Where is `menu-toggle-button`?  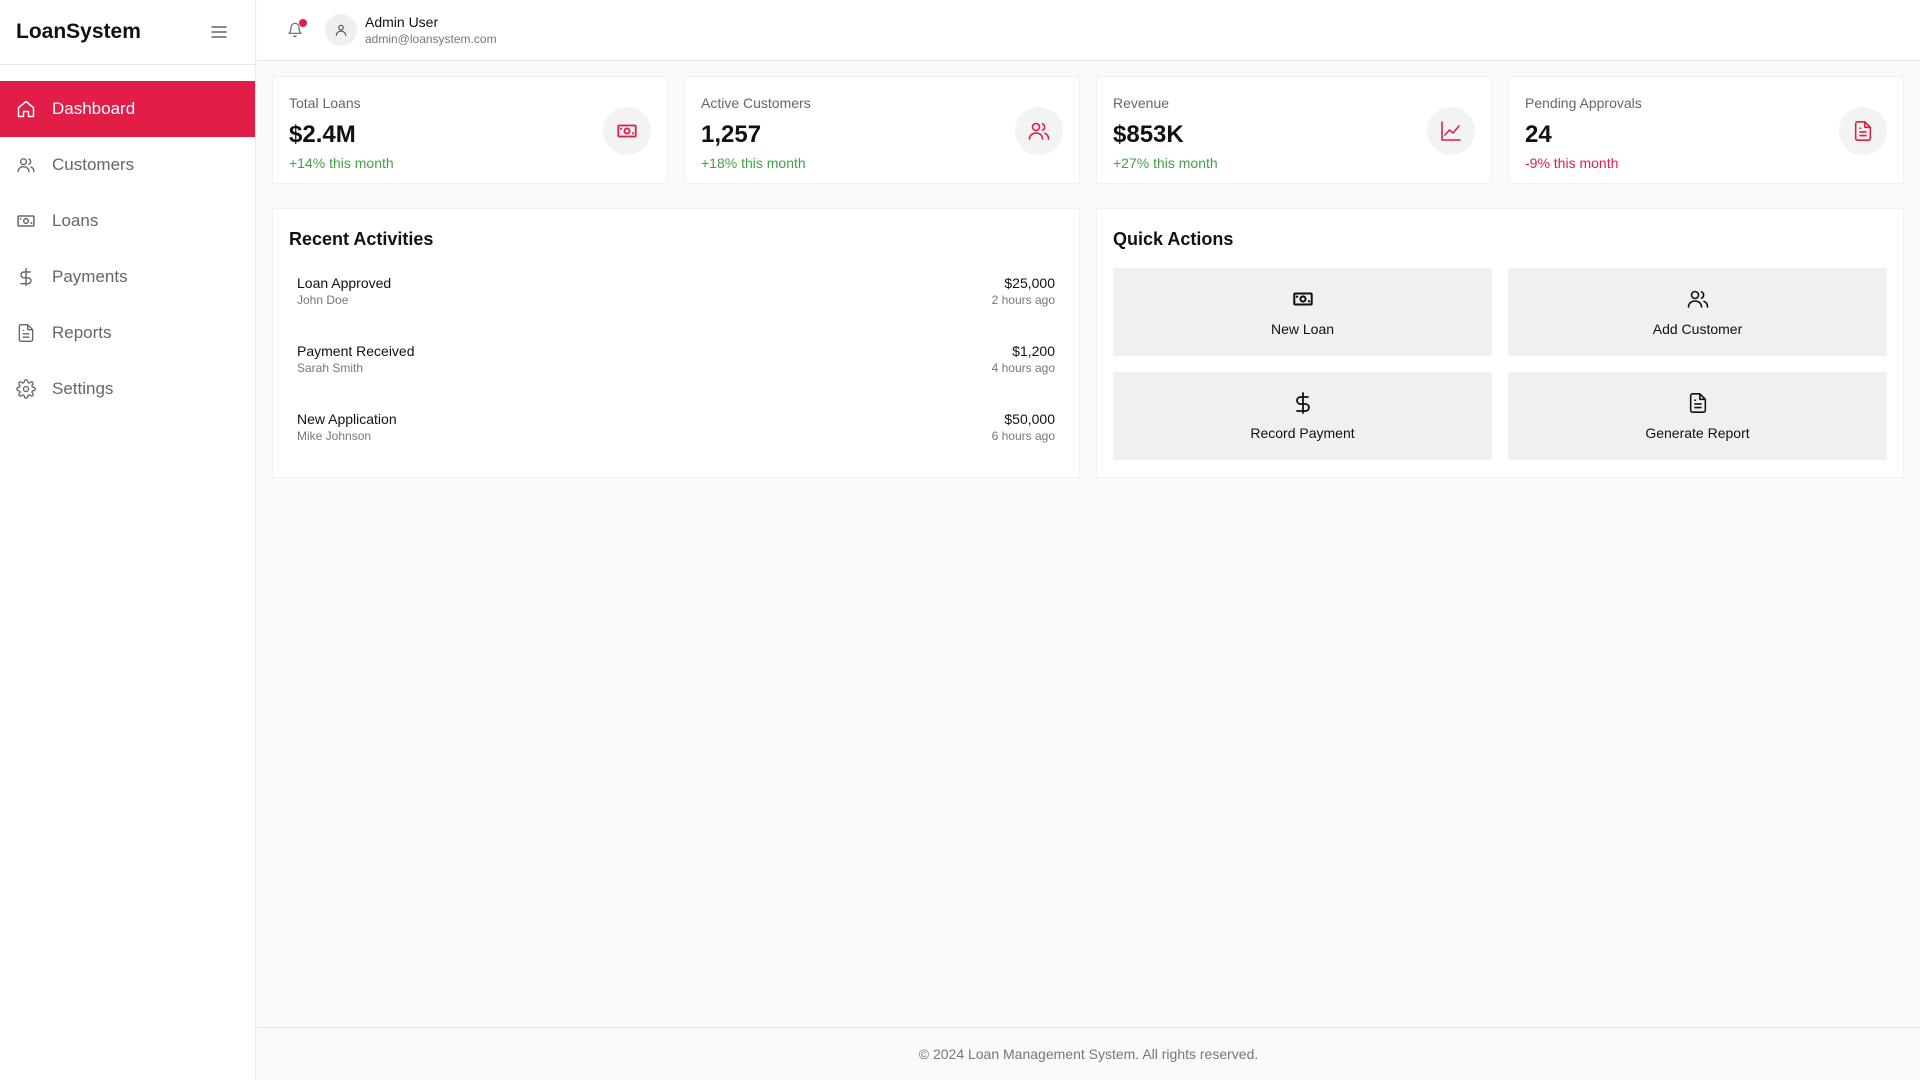
menu-toggle-button is located at coordinates (219, 32).